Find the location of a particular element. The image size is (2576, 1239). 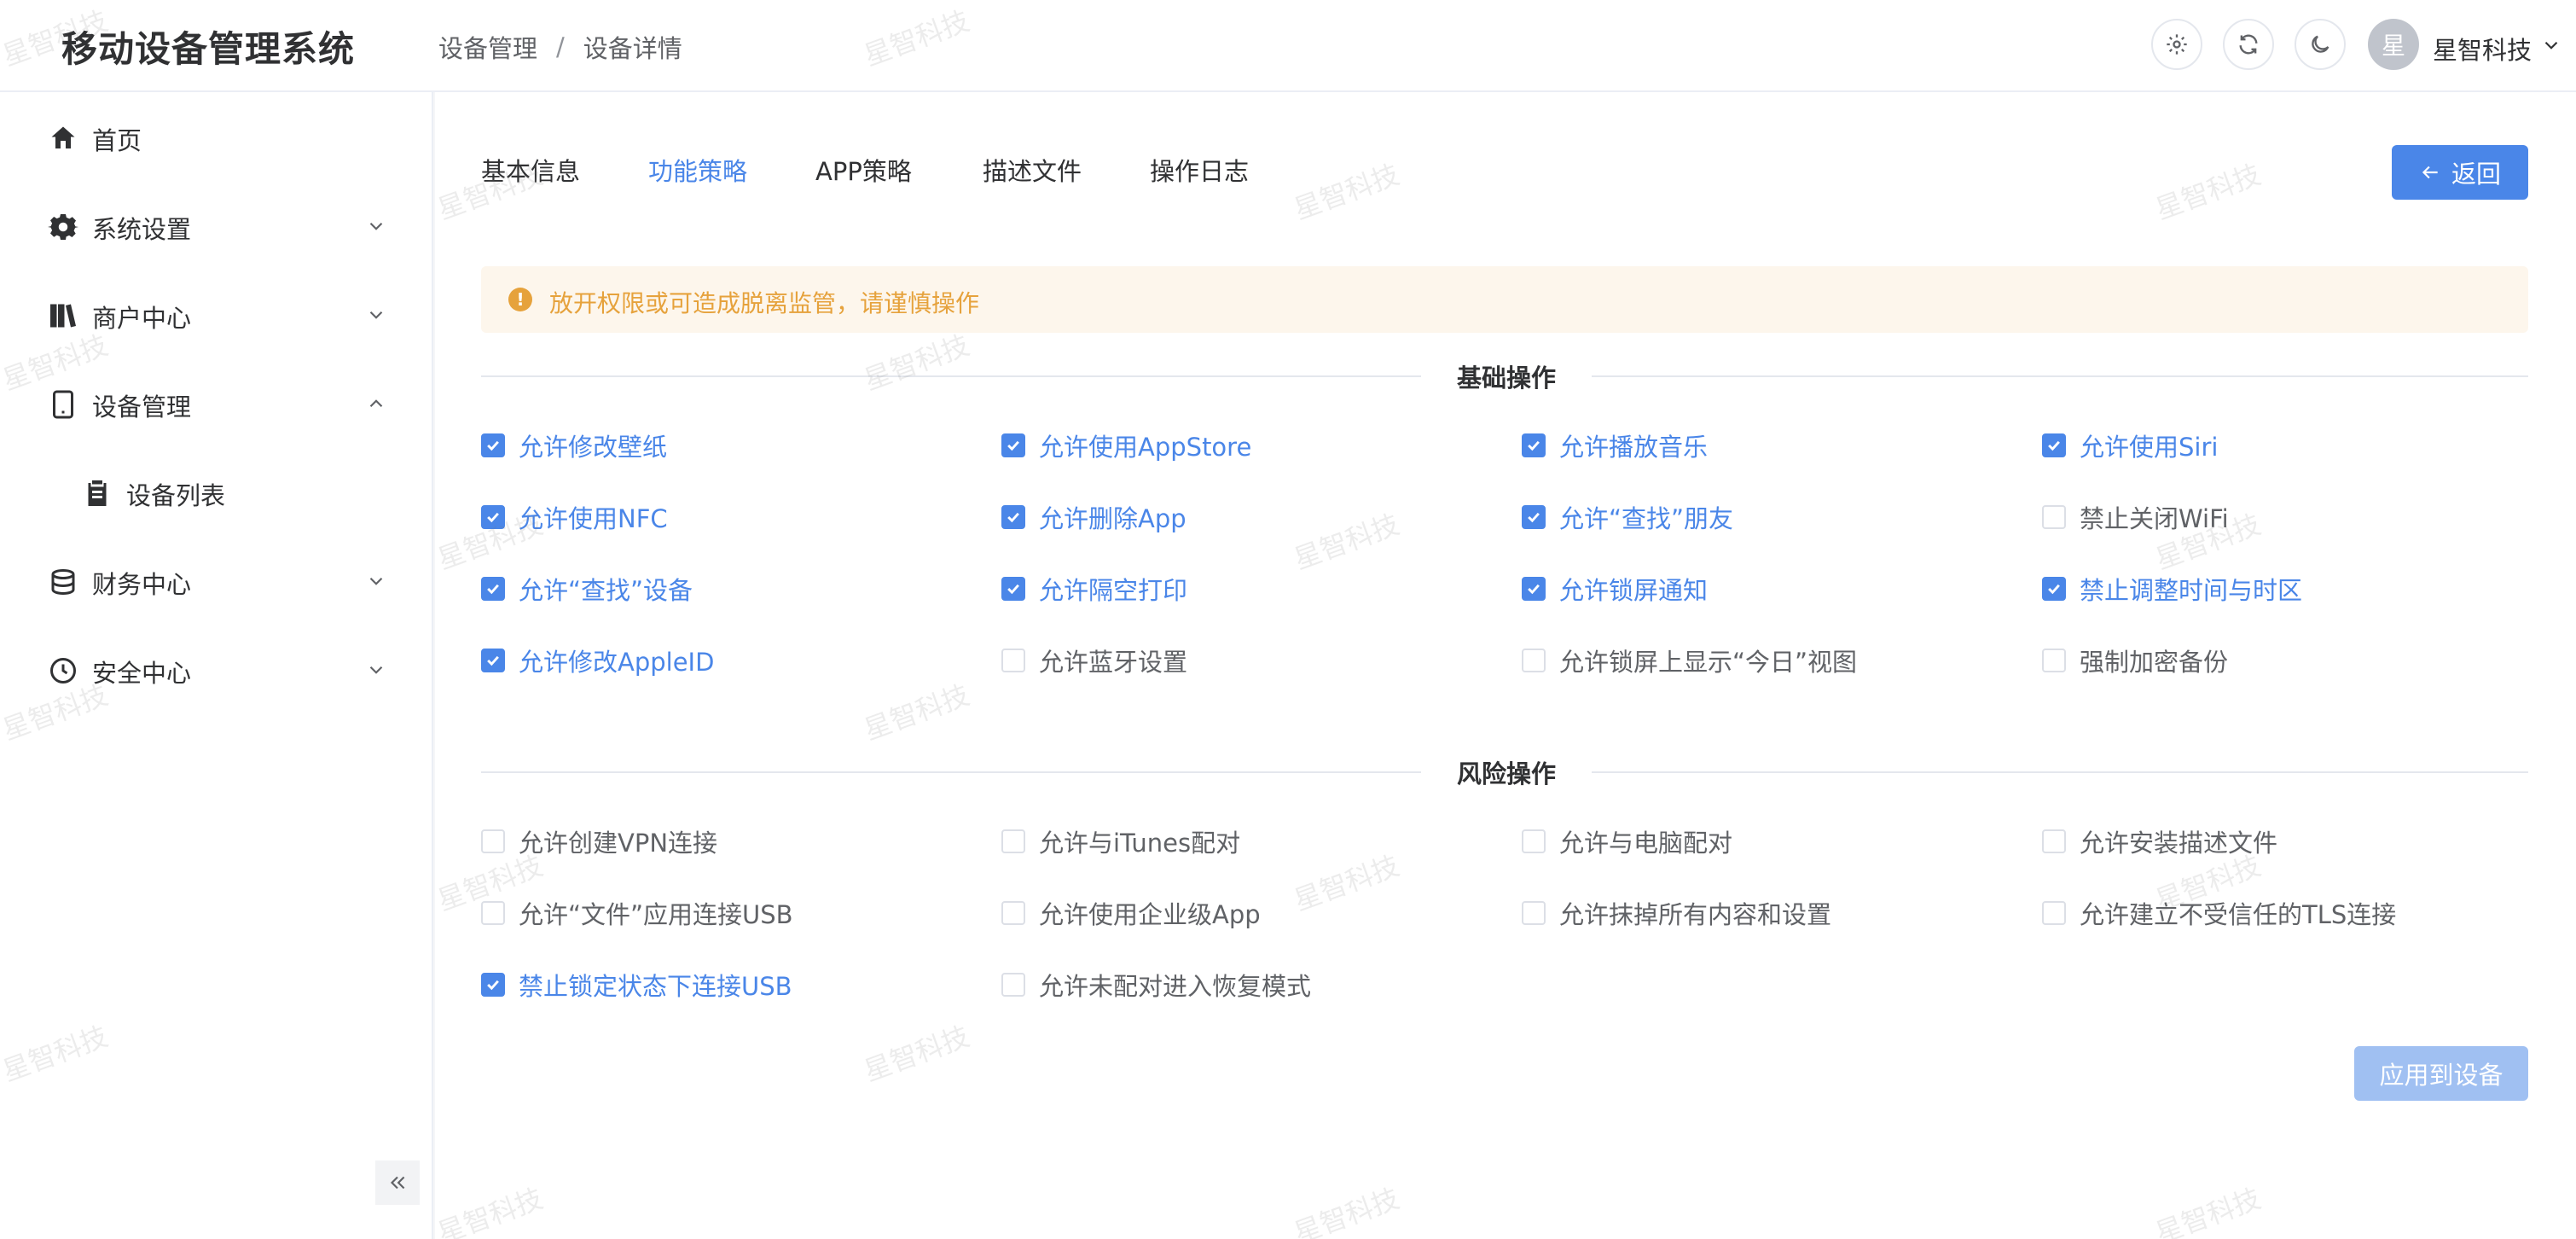

policy-checkbox: 允许与电脑配对 is located at coordinates (1627, 841).